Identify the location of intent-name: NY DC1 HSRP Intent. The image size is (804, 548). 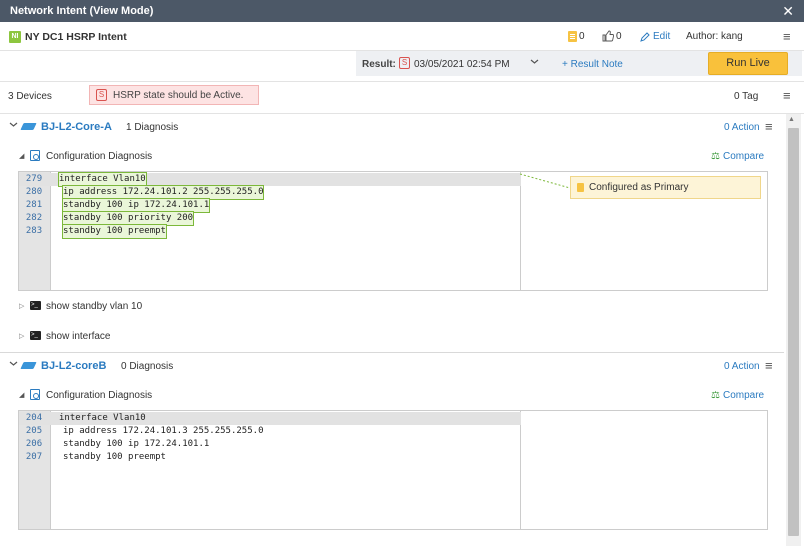
(76, 37).